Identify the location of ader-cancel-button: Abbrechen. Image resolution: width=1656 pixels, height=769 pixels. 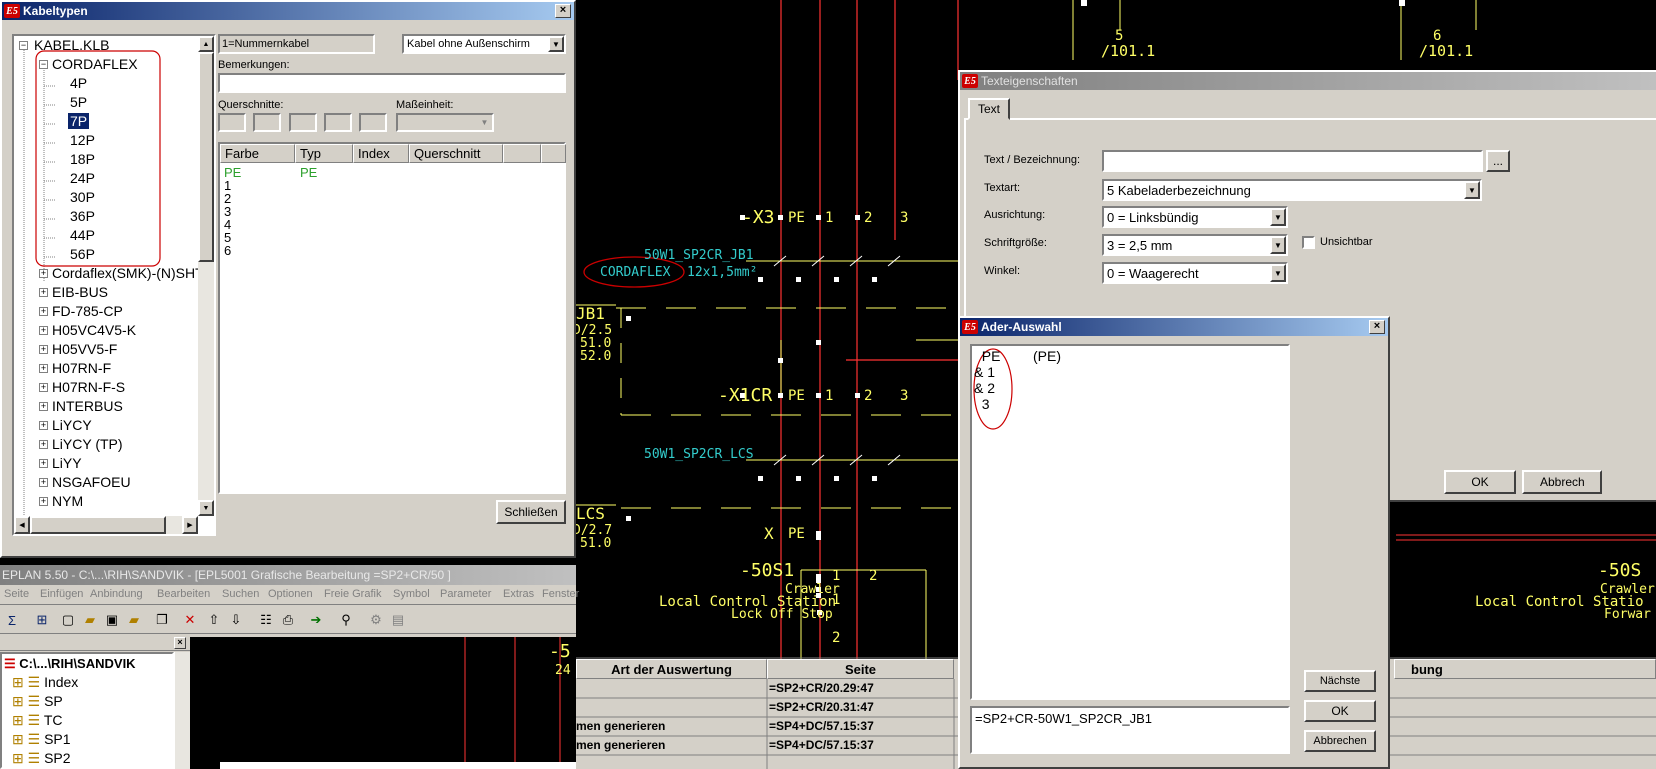
(1340, 741).